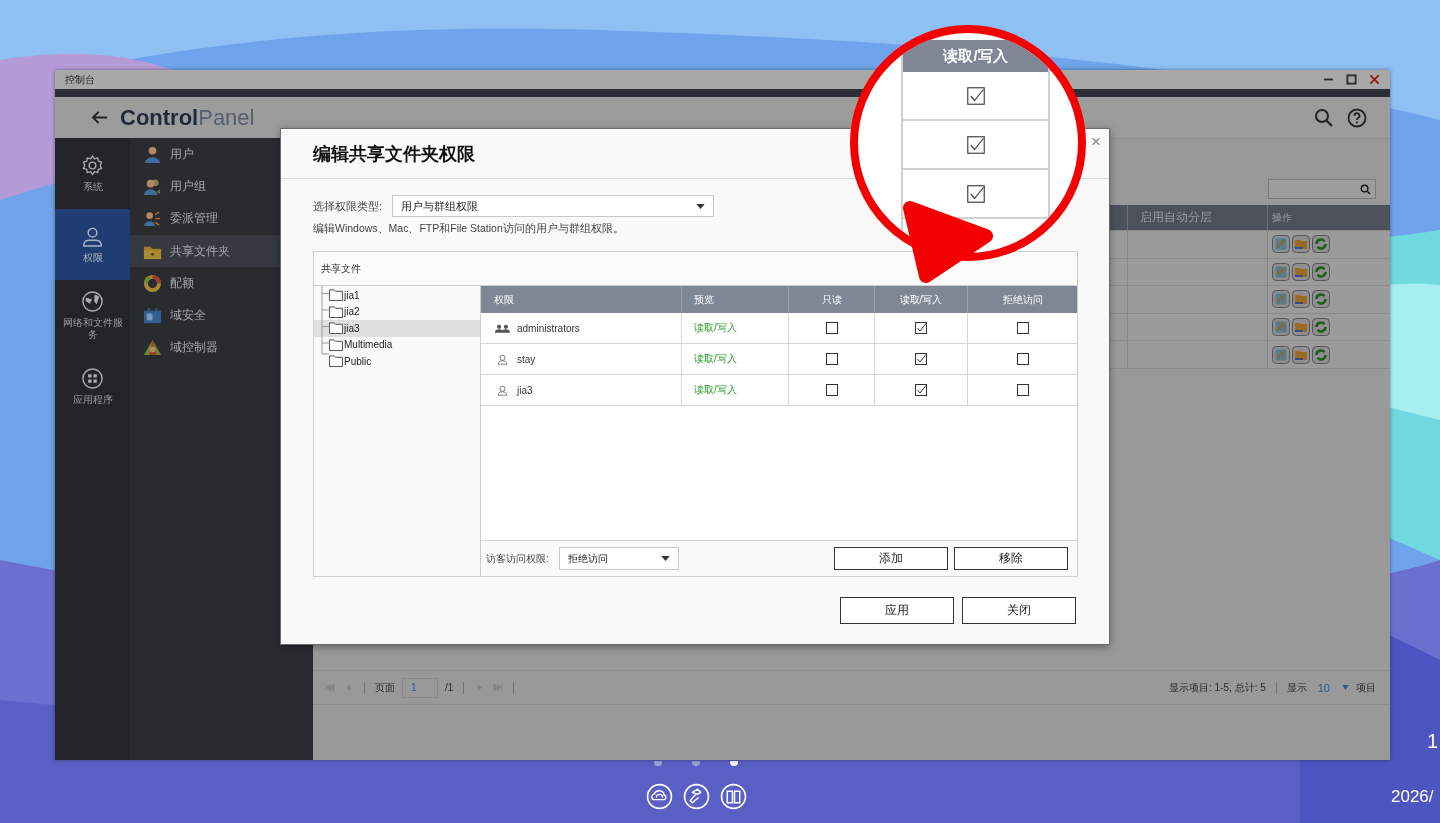 The width and height of the screenshot is (1440, 823). Describe the element at coordinates (92, 378) in the screenshot. I see `grid-icon` at that location.